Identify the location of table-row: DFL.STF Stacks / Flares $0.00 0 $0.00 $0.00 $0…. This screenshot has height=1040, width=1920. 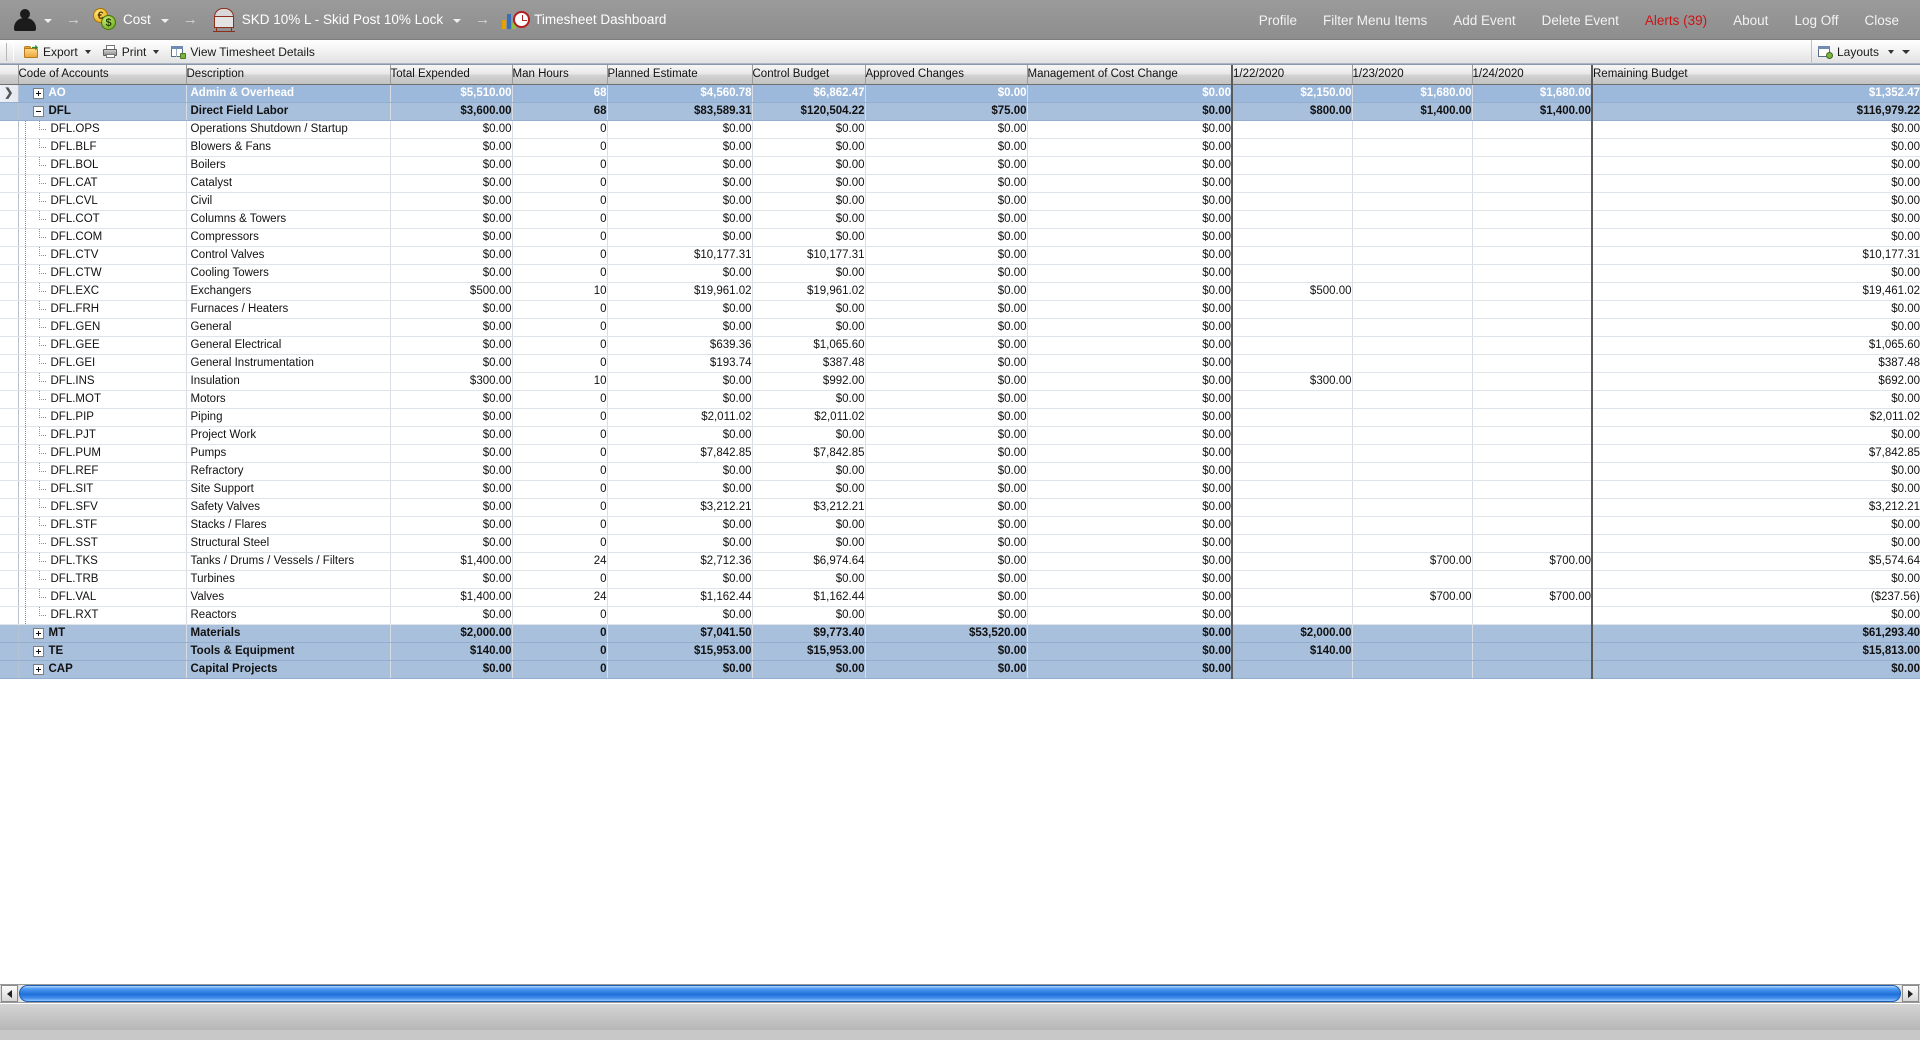
(960, 525).